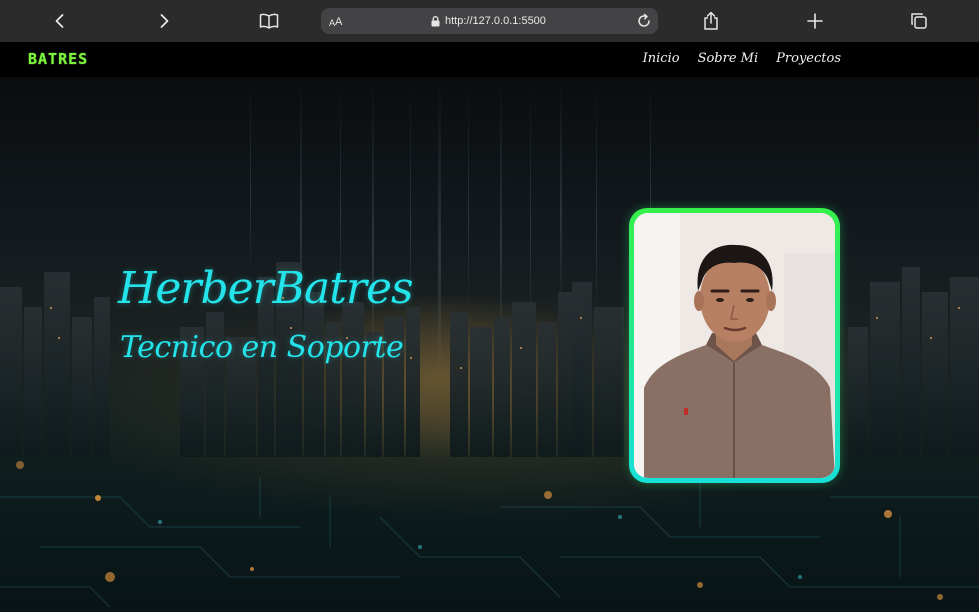 This screenshot has height=612, width=979. Describe the element at coordinates (808, 59) in the screenshot. I see `nav-link-proyectos: Proyectos` at that location.